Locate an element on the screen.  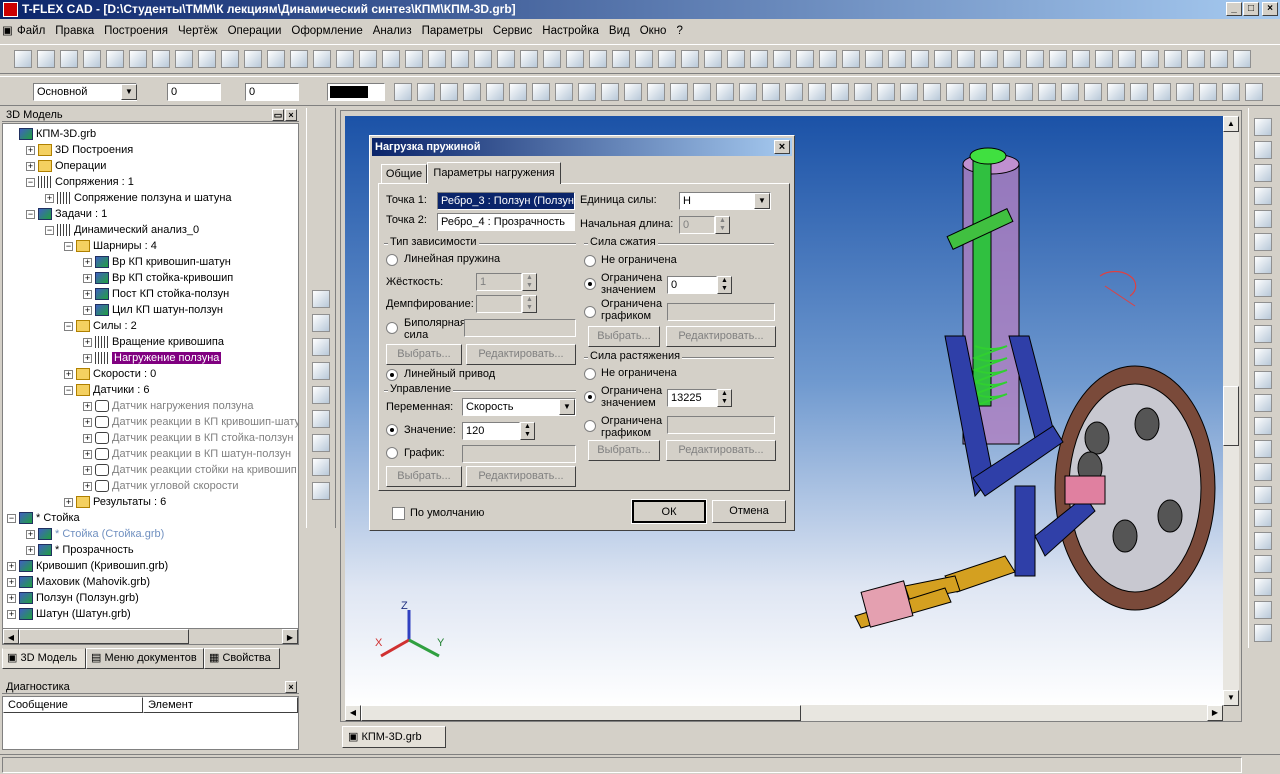
menu-window: Окно is located at coordinates (653, 31).